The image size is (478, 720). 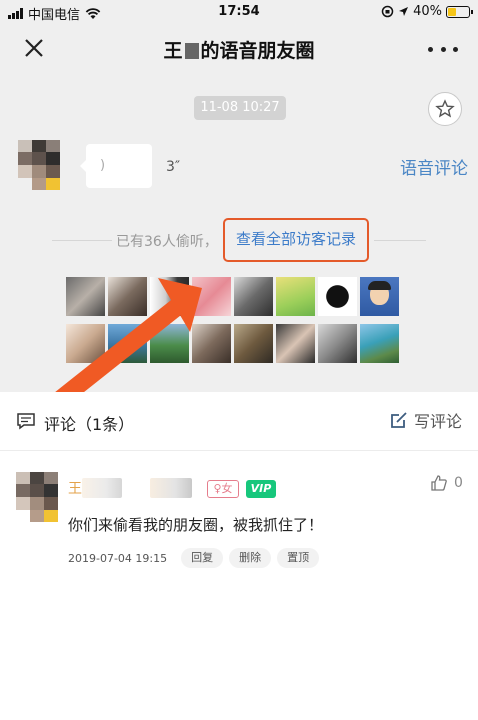 What do you see at coordinates (434, 166) in the screenshot?
I see `voice-comment-button: 语音评论` at bounding box center [434, 166].